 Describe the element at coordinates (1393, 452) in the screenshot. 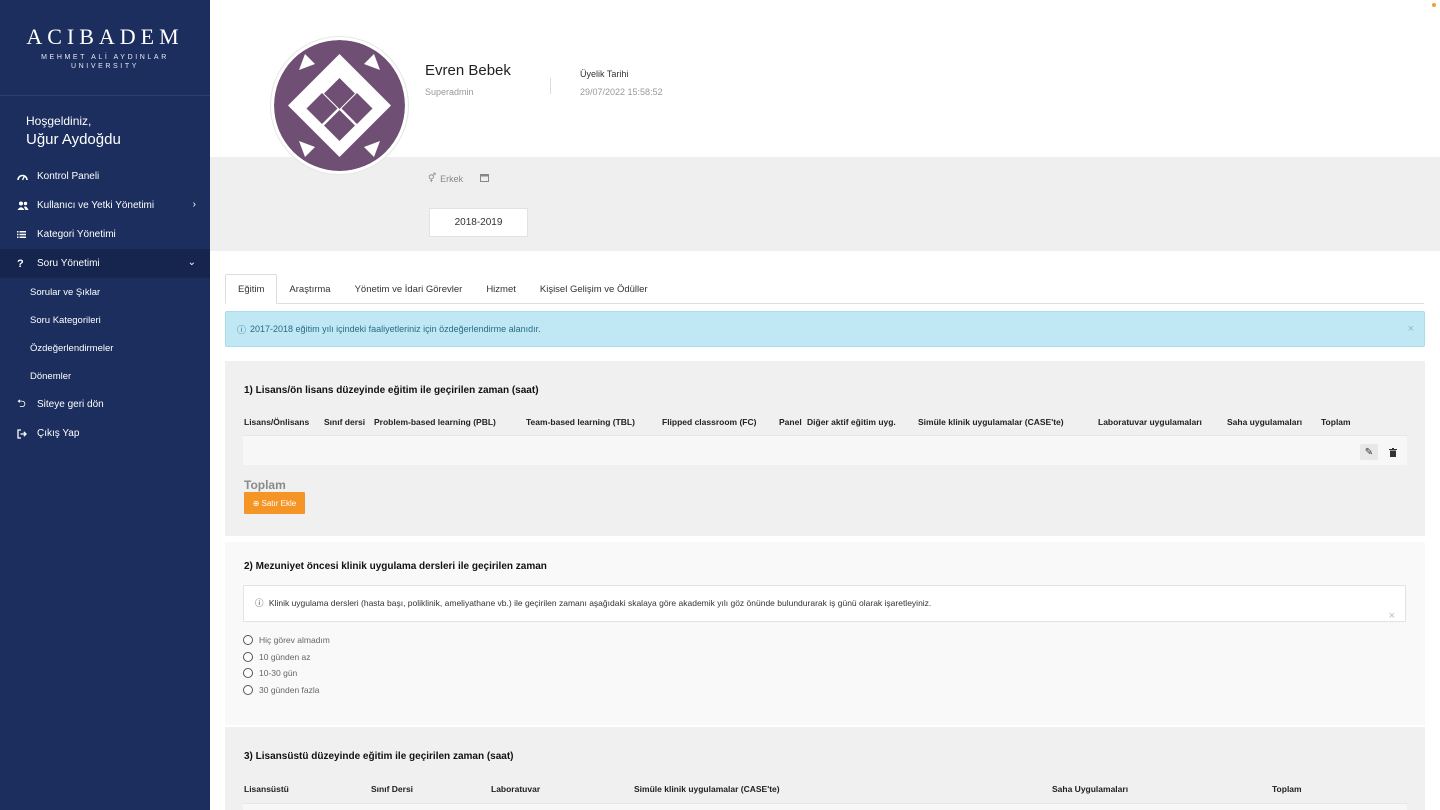

I see `trash-icon` at that location.